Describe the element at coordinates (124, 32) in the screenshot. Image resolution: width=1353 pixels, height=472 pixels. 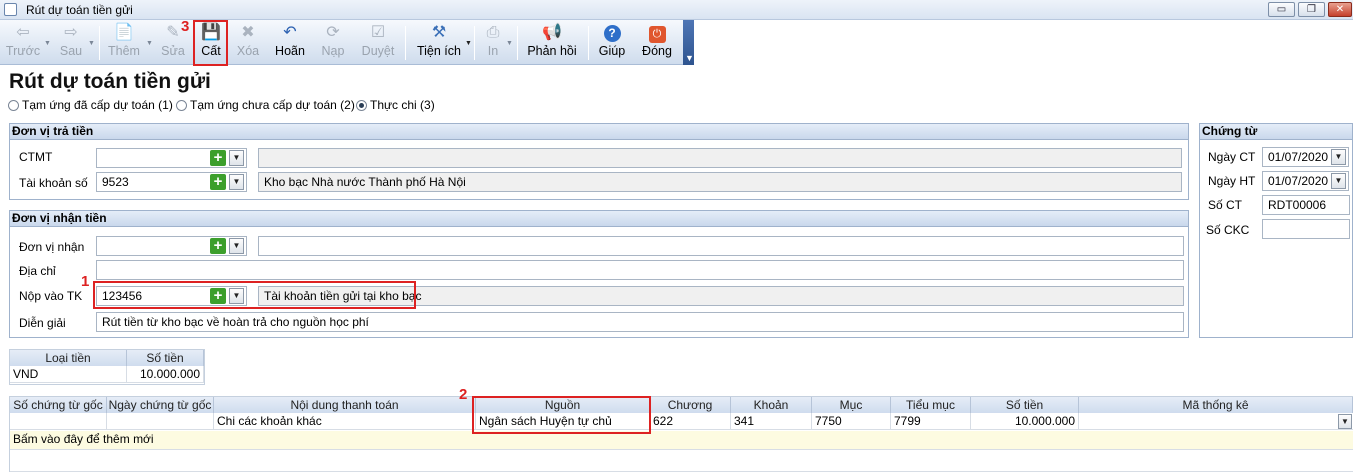
I see `add-document-icon: 📄` at that location.